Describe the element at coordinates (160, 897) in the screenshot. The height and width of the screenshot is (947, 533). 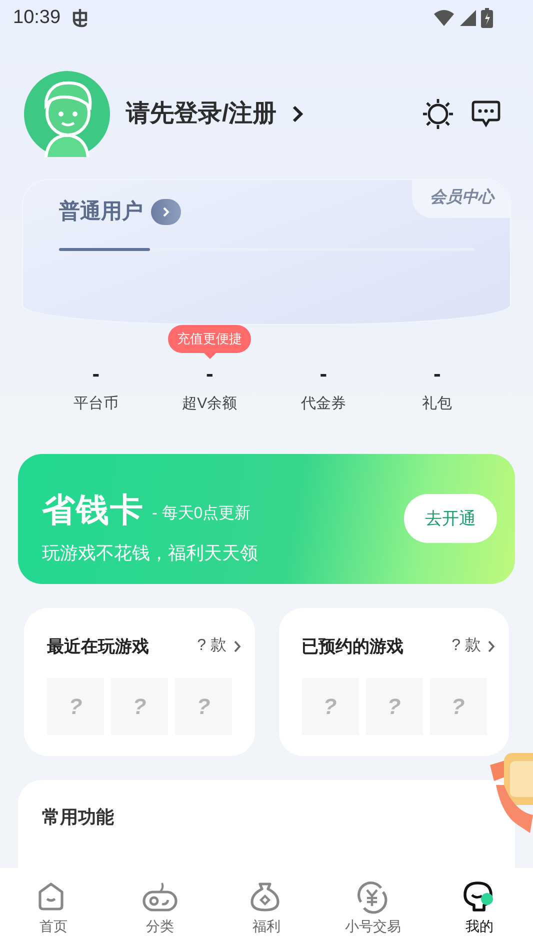
I see `gamepad-icon` at that location.